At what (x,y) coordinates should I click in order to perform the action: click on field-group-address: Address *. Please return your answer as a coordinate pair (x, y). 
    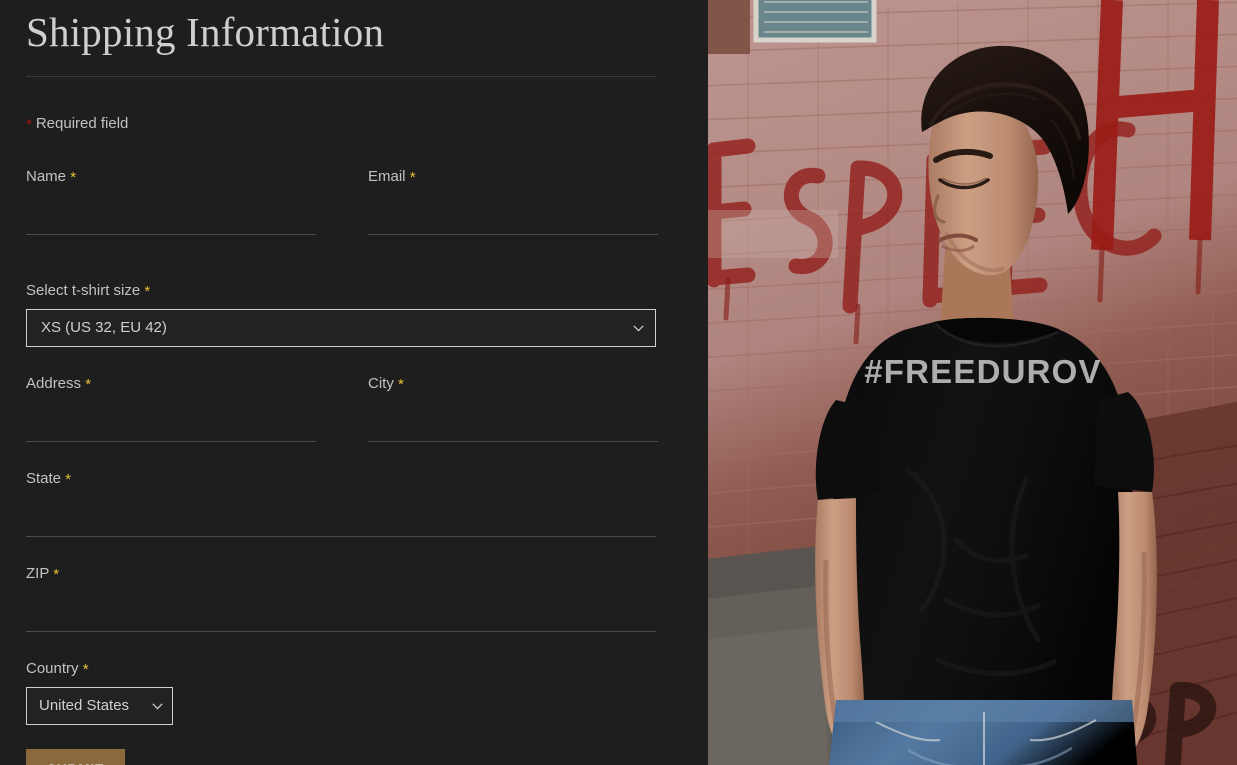
    Looking at the image, I should click on (171, 409).